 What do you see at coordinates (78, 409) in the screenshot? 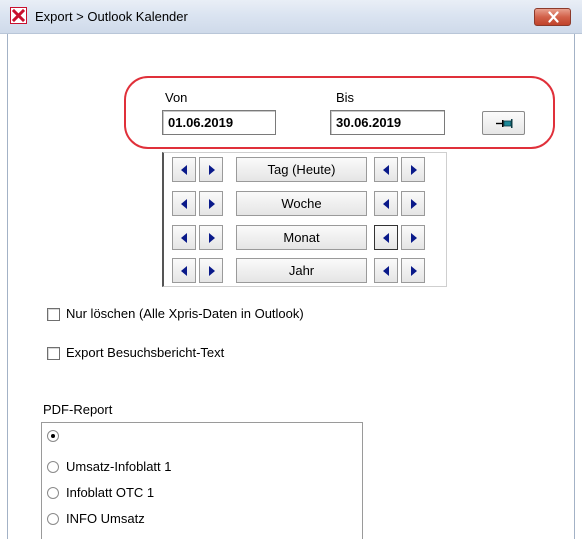
I see `pdf-report-label: PDF-Report` at bounding box center [78, 409].